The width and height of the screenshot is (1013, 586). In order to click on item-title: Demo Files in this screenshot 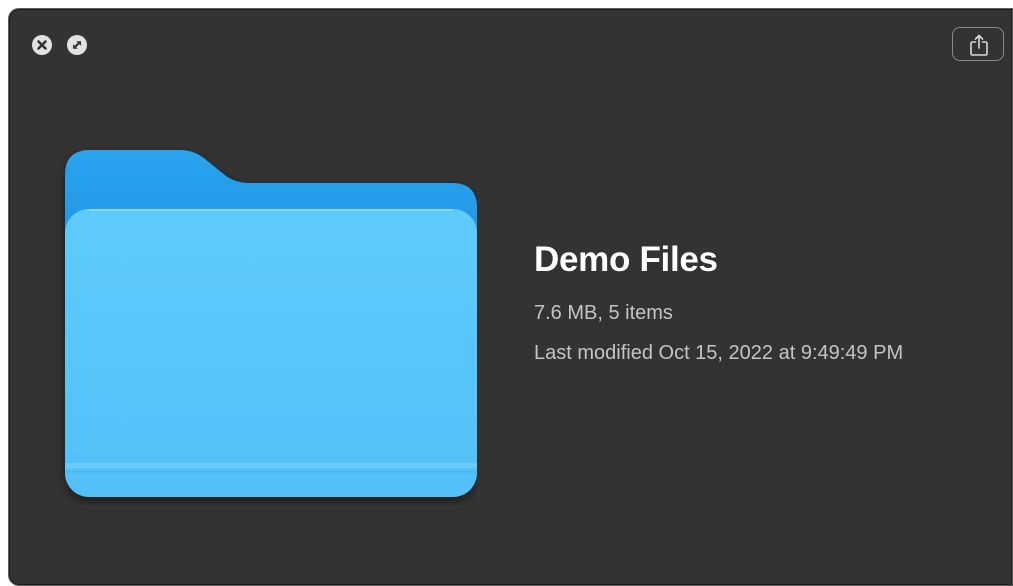, I will do `click(626, 259)`.